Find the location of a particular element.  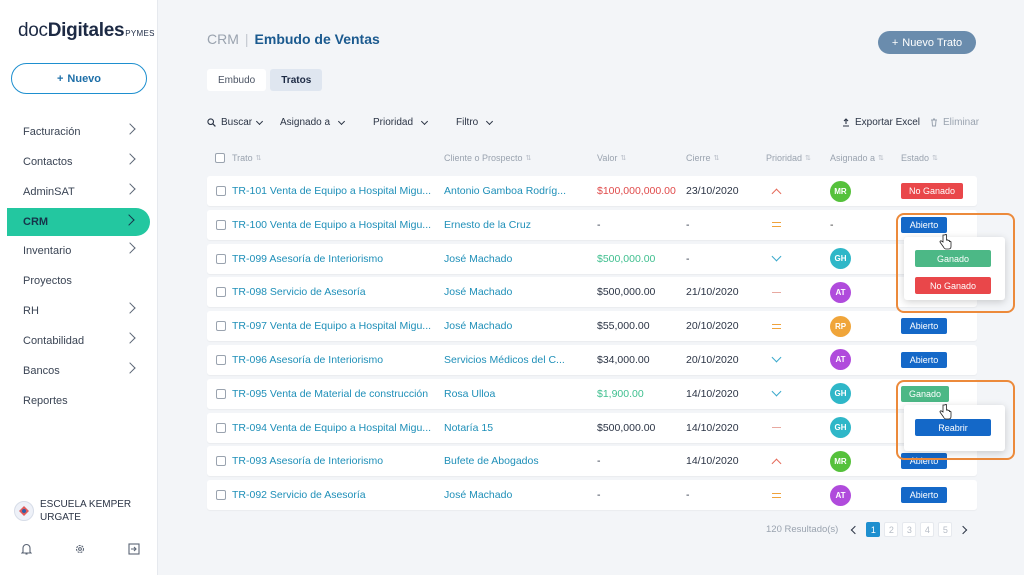

delete-button: Eliminar is located at coordinates (954, 122).